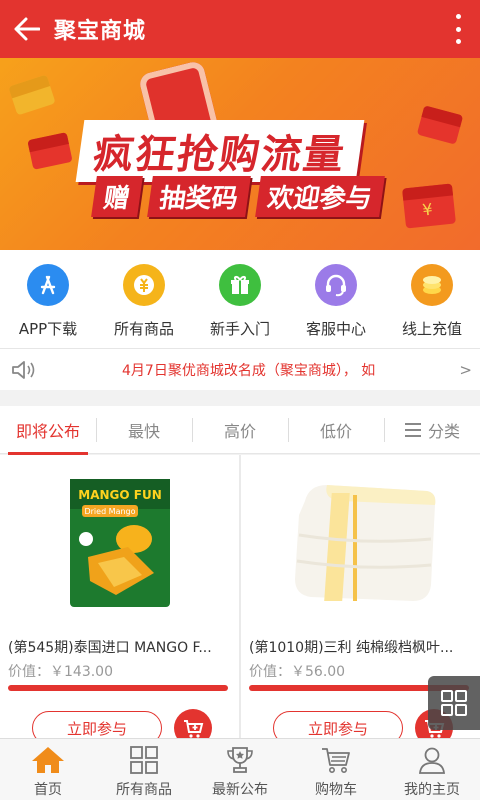  What do you see at coordinates (48, 285) in the screenshot?
I see `app-store-icon` at bounding box center [48, 285].